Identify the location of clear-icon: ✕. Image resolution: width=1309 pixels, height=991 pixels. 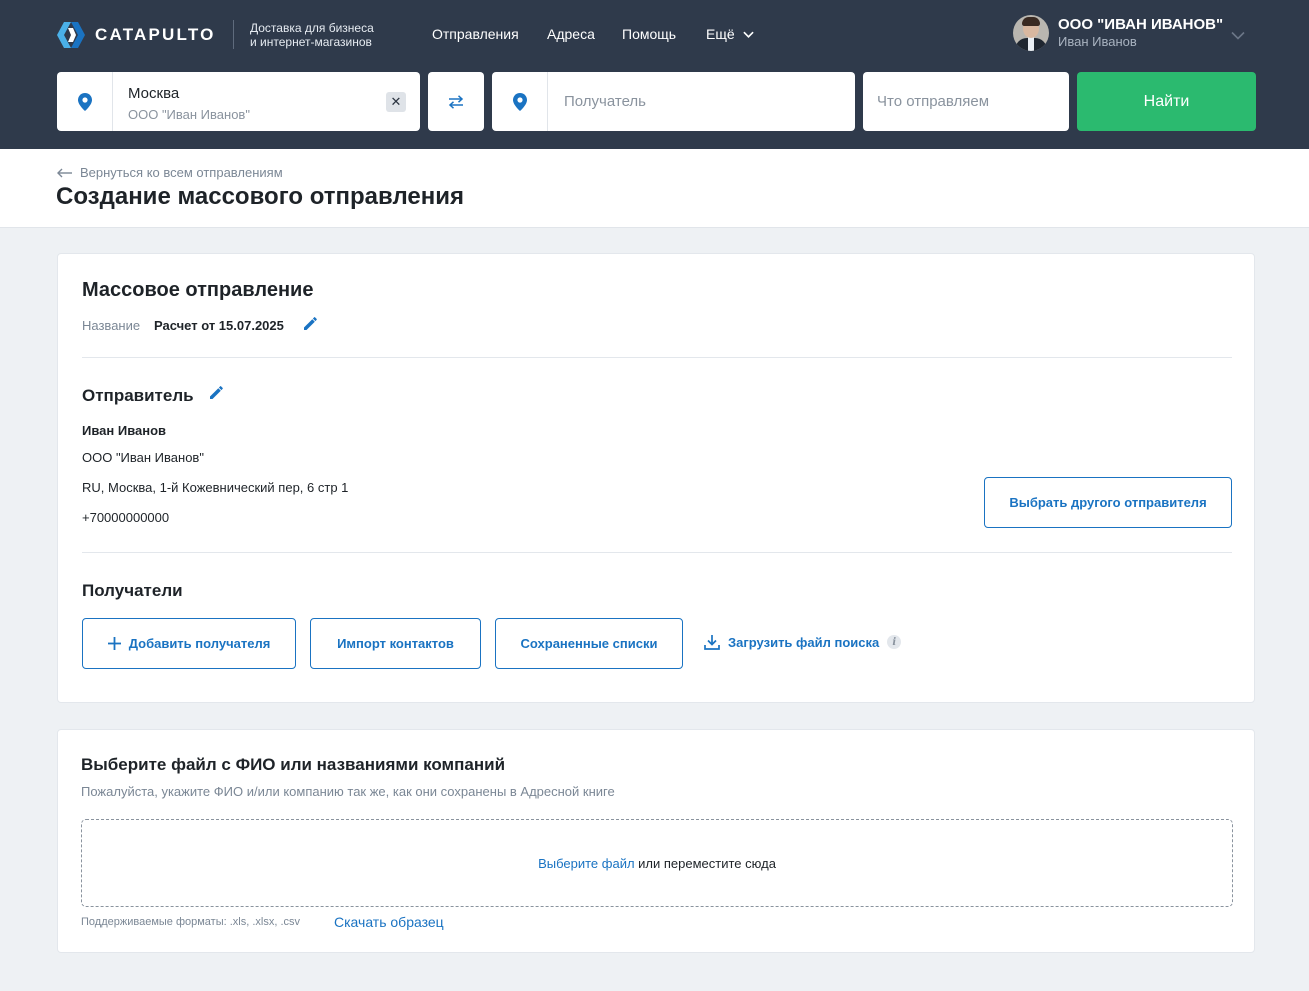
(396, 102).